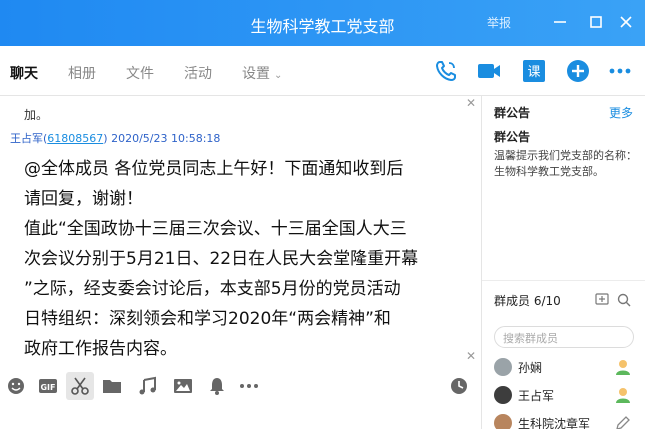 Image resolution: width=645 pixels, height=429 pixels. What do you see at coordinates (623, 421) in the screenshot?
I see `edit-icon` at bounding box center [623, 421].